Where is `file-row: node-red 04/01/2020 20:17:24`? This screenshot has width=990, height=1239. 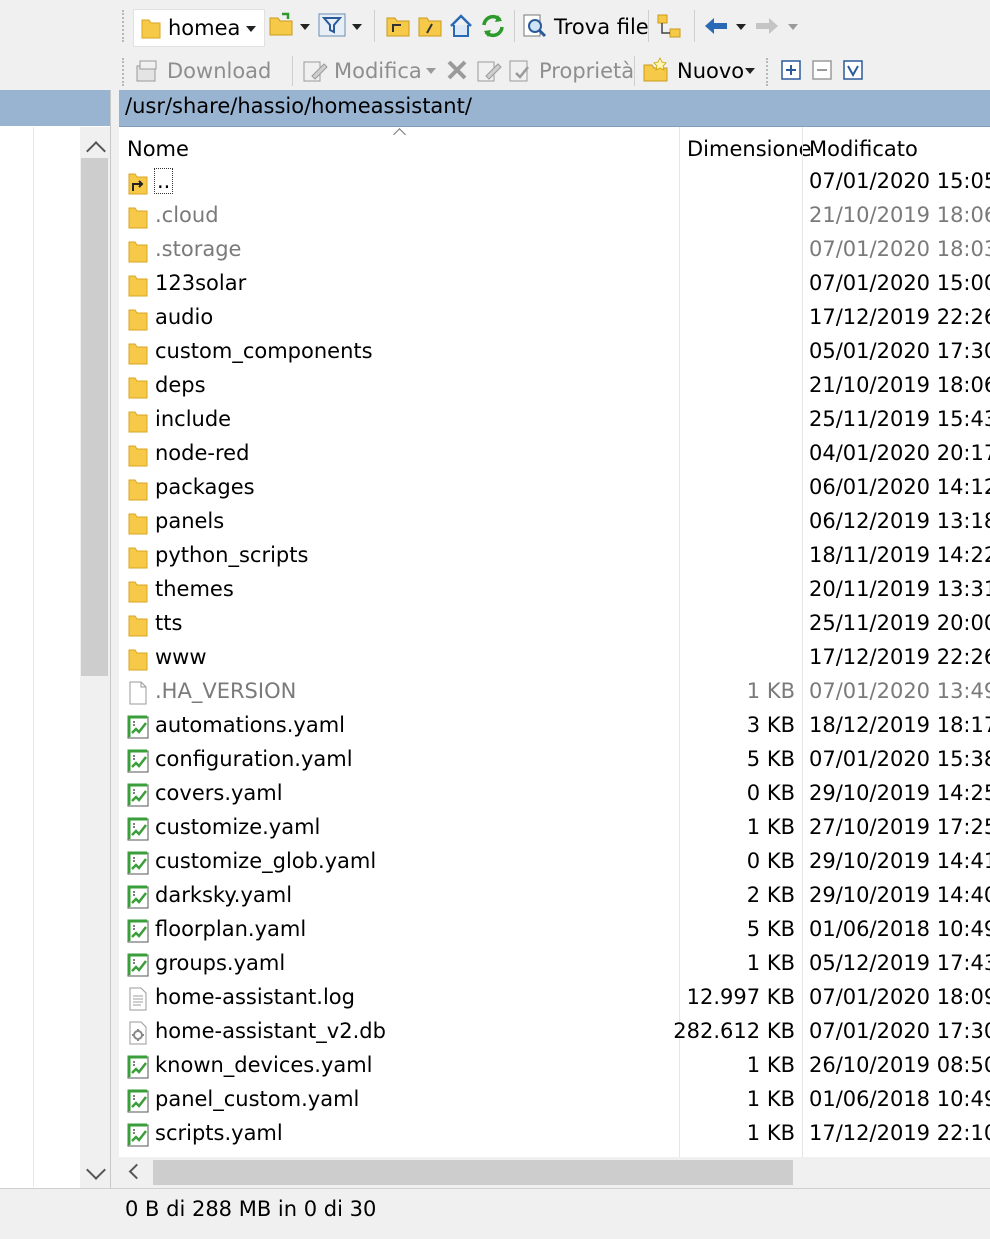
file-row: node-red 04/01/2020 20:17:24 is located at coordinates (554, 456).